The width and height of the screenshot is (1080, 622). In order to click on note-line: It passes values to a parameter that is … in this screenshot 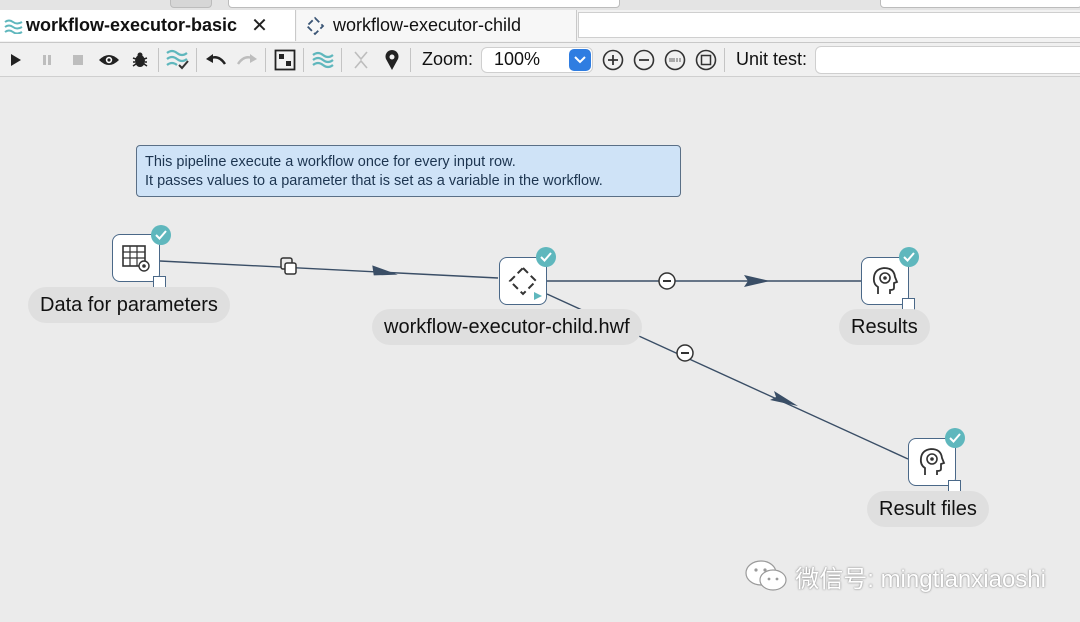, I will do `click(374, 181)`.